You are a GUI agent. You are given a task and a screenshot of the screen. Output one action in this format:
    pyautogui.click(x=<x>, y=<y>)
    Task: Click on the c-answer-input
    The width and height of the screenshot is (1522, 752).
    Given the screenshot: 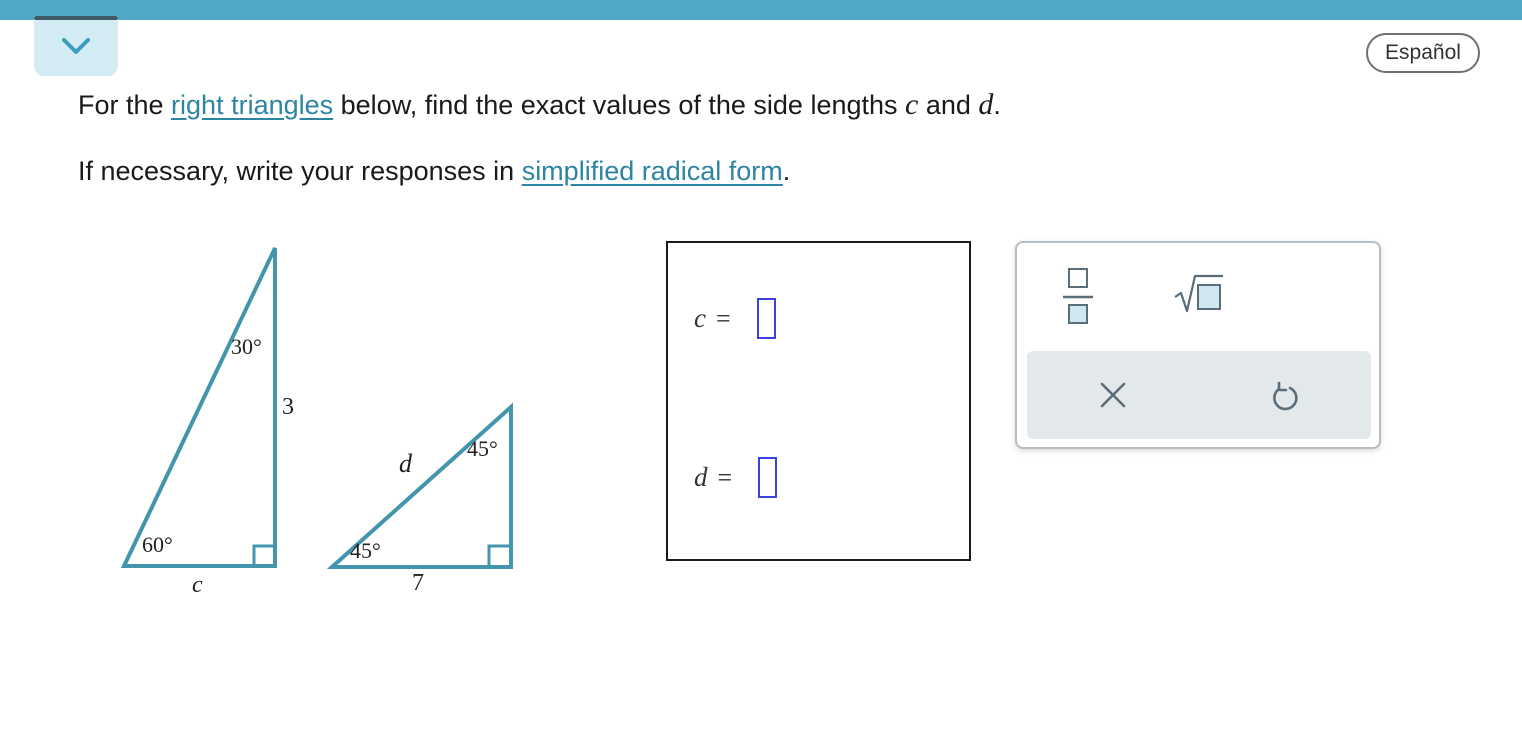 What is the action you would take?
    pyautogui.click(x=766, y=318)
    